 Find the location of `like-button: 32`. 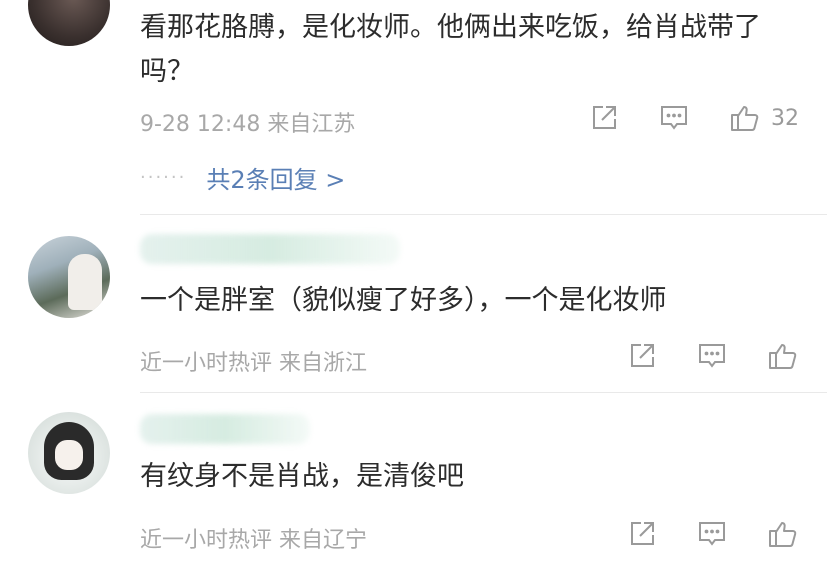

like-button: 32 is located at coordinates (764, 118).